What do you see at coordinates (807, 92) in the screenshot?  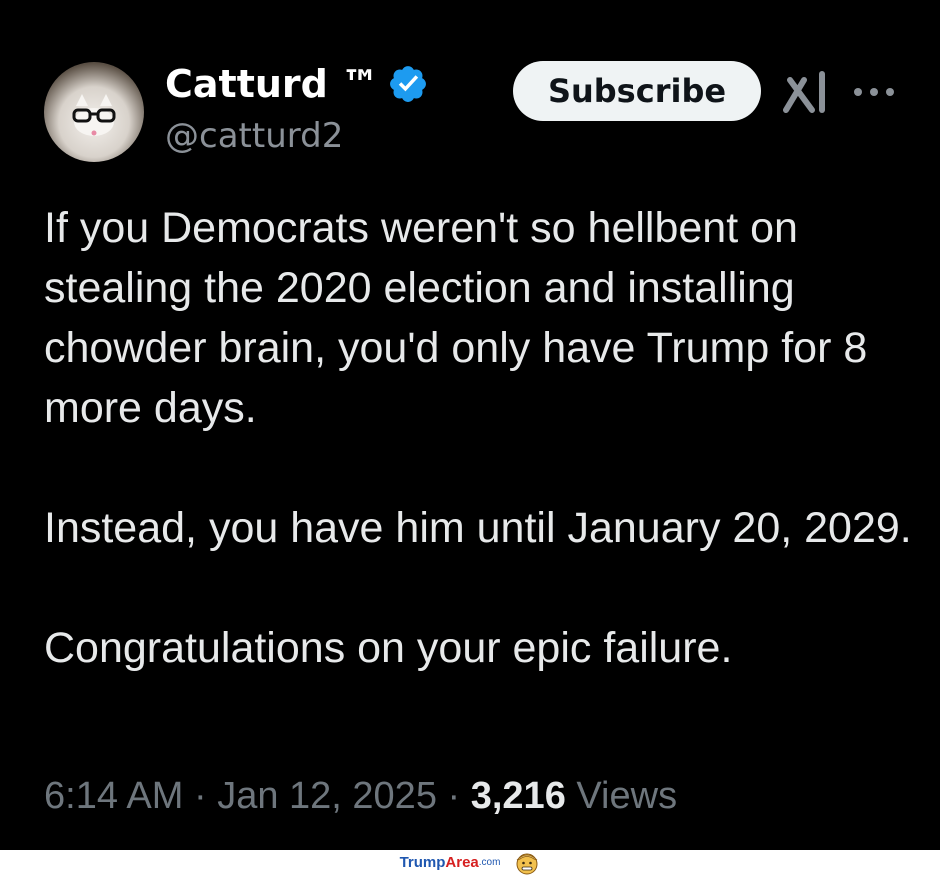 I see `grok-icon` at bounding box center [807, 92].